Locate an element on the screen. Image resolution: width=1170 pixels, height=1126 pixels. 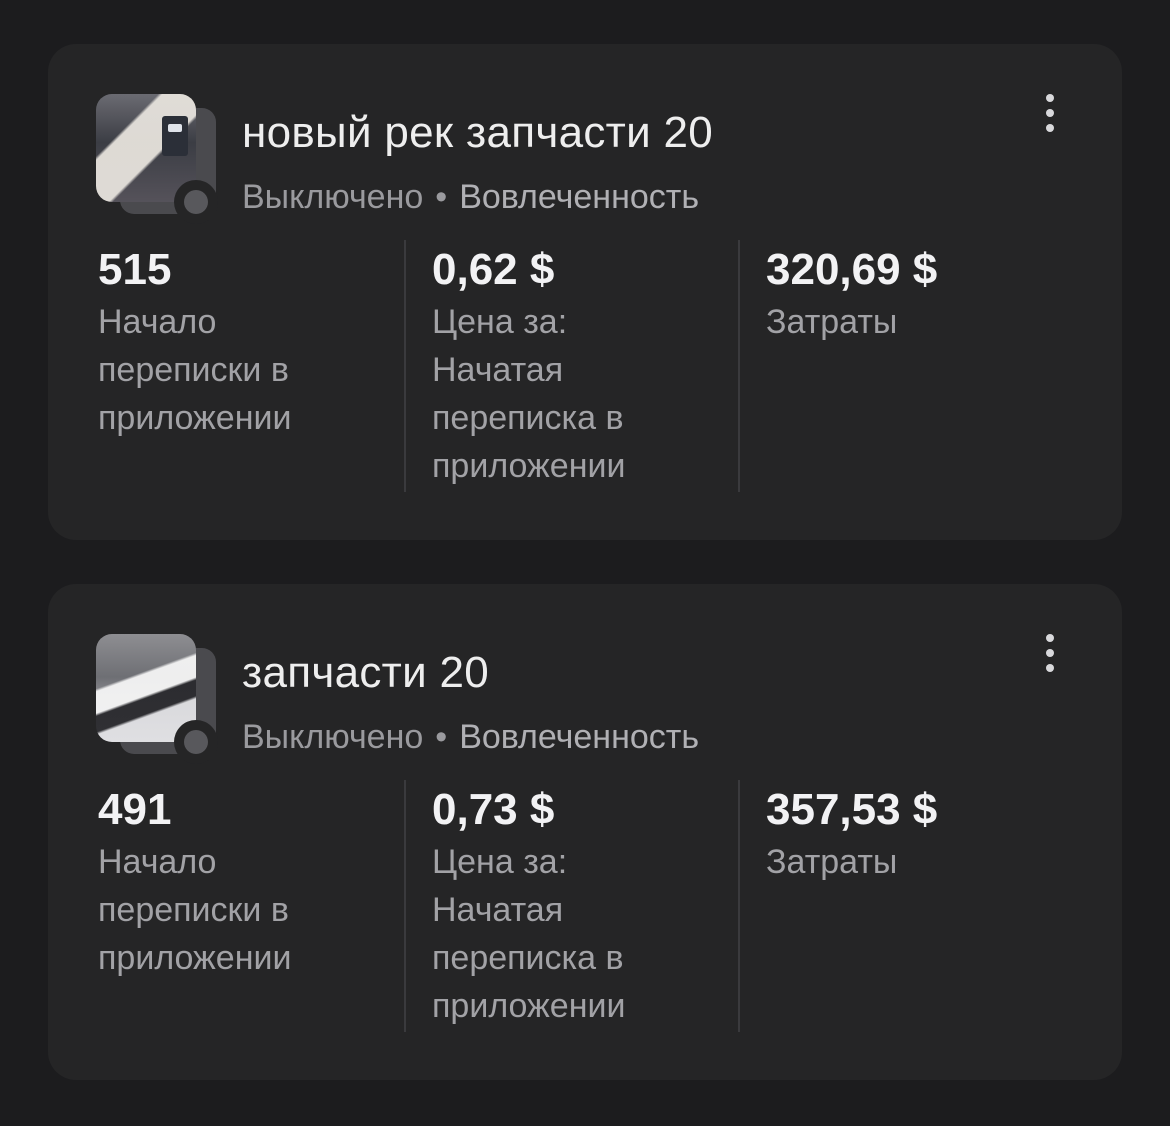
campaign-name: новый рек запчасти 20 is located at coordinates (477, 133).